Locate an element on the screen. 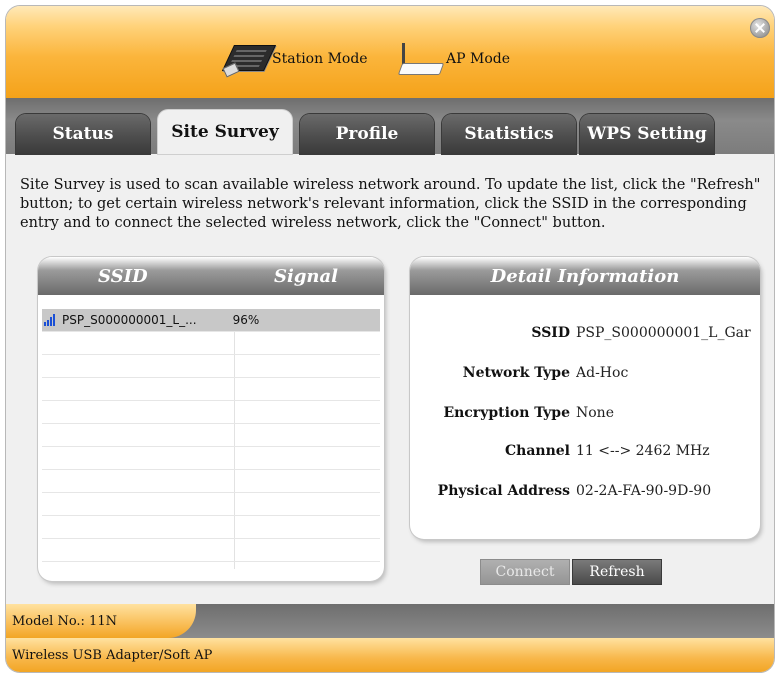  refresh-button: Refresh is located at coordinates (617, 572).